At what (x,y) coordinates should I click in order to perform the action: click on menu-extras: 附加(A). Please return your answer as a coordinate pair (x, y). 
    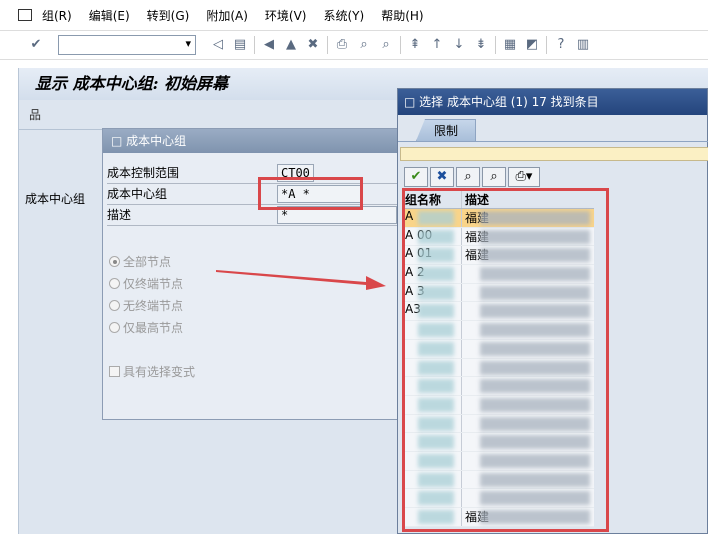
    Looking at the image, I should click on (227, 15).